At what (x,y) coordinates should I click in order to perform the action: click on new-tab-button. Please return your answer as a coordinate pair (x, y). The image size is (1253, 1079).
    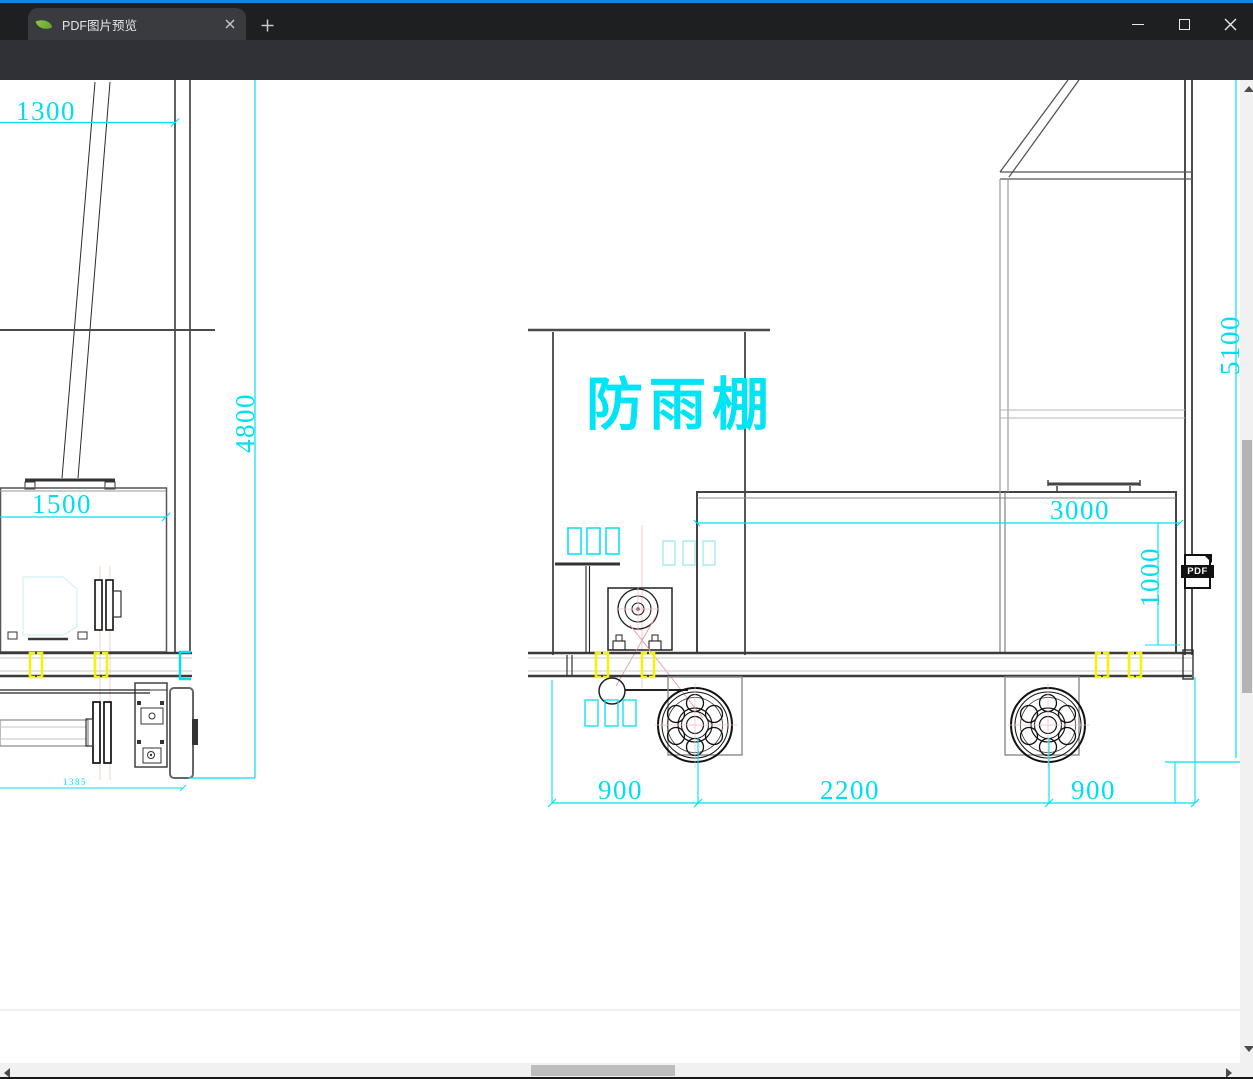
    Looking at the image, I should click on (267, 25).